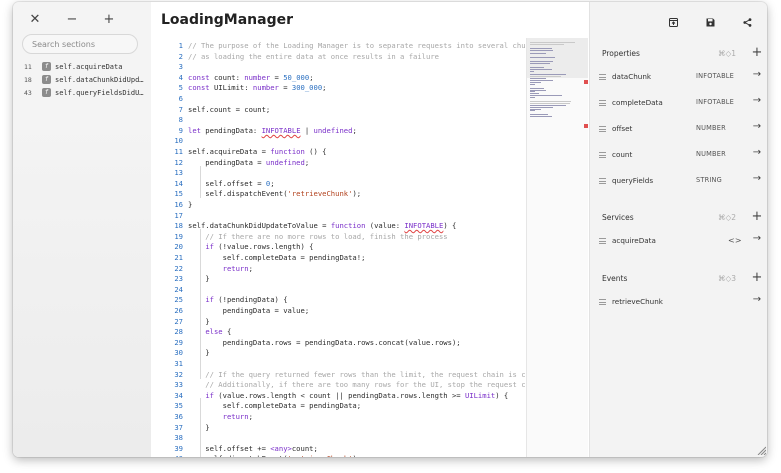 The height and width of the screenshot is (473, 781). Describe the element at coordinates (178, 406) in the screenshot. I see `line-number: 35` at that location.